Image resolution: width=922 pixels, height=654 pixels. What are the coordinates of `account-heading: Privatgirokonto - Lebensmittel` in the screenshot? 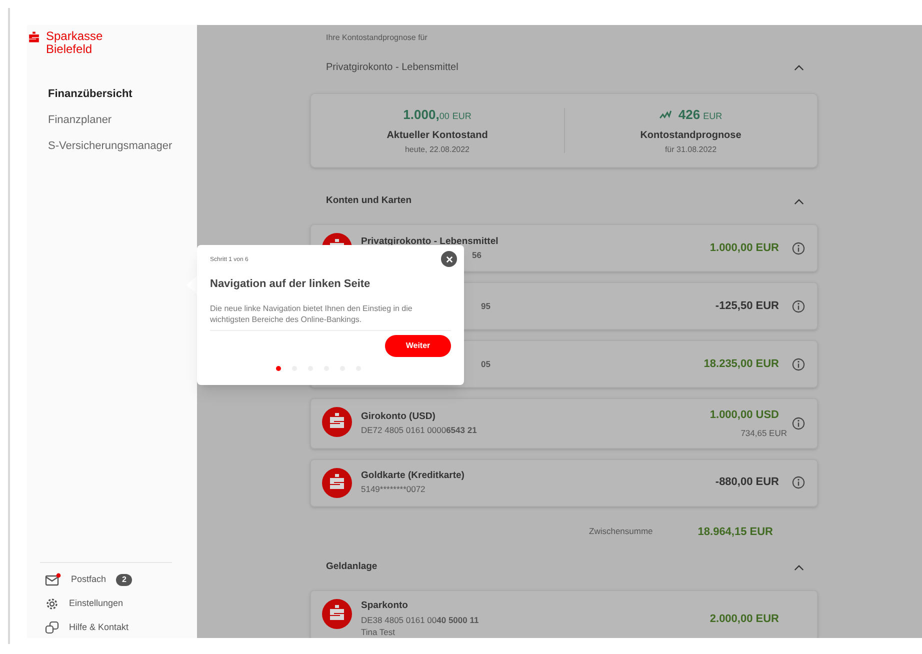 It's located at (392, 68).